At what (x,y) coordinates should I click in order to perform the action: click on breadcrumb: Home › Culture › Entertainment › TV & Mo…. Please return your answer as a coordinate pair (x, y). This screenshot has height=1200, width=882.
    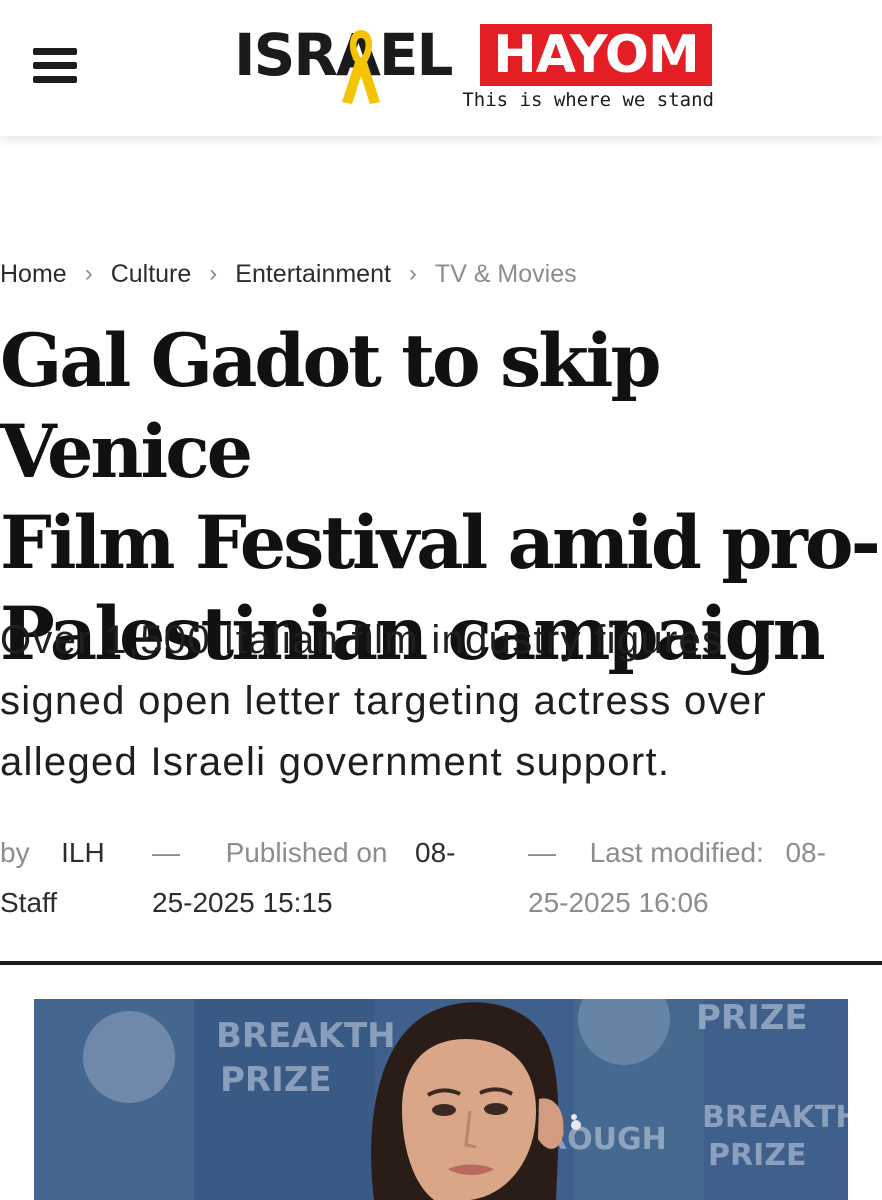
    Looking at the image, I should click on (288, 274).